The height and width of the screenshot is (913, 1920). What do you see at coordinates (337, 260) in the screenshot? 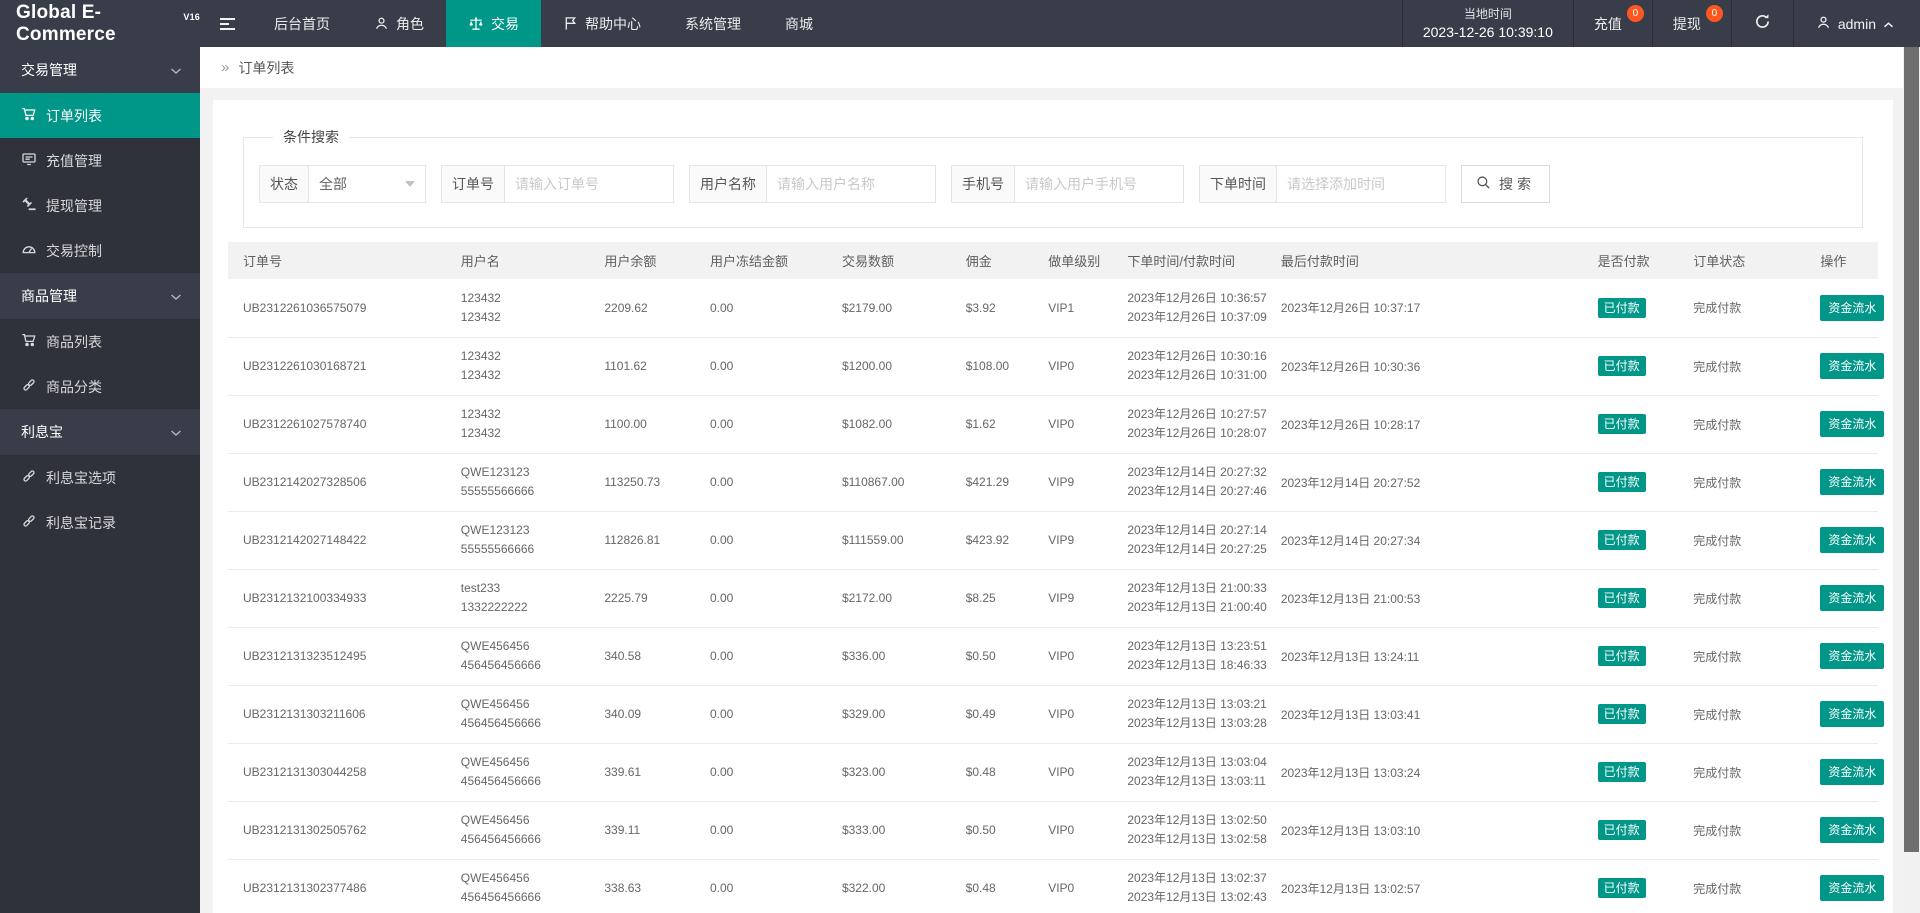
I see `col-order-no: 订单号` at bounding box center [337, 260].